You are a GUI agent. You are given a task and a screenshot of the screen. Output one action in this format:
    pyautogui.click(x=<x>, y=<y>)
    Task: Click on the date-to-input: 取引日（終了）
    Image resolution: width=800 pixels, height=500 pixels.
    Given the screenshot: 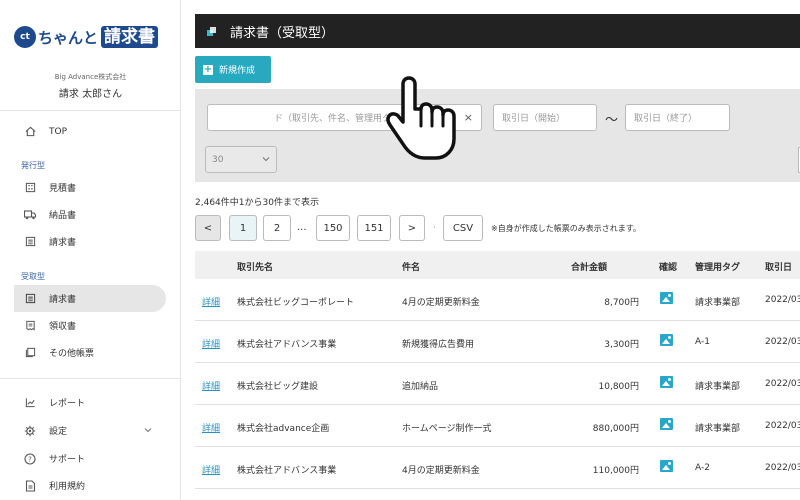 What is the action you would take?
    pyautogui.click(x=677, y=117)
    